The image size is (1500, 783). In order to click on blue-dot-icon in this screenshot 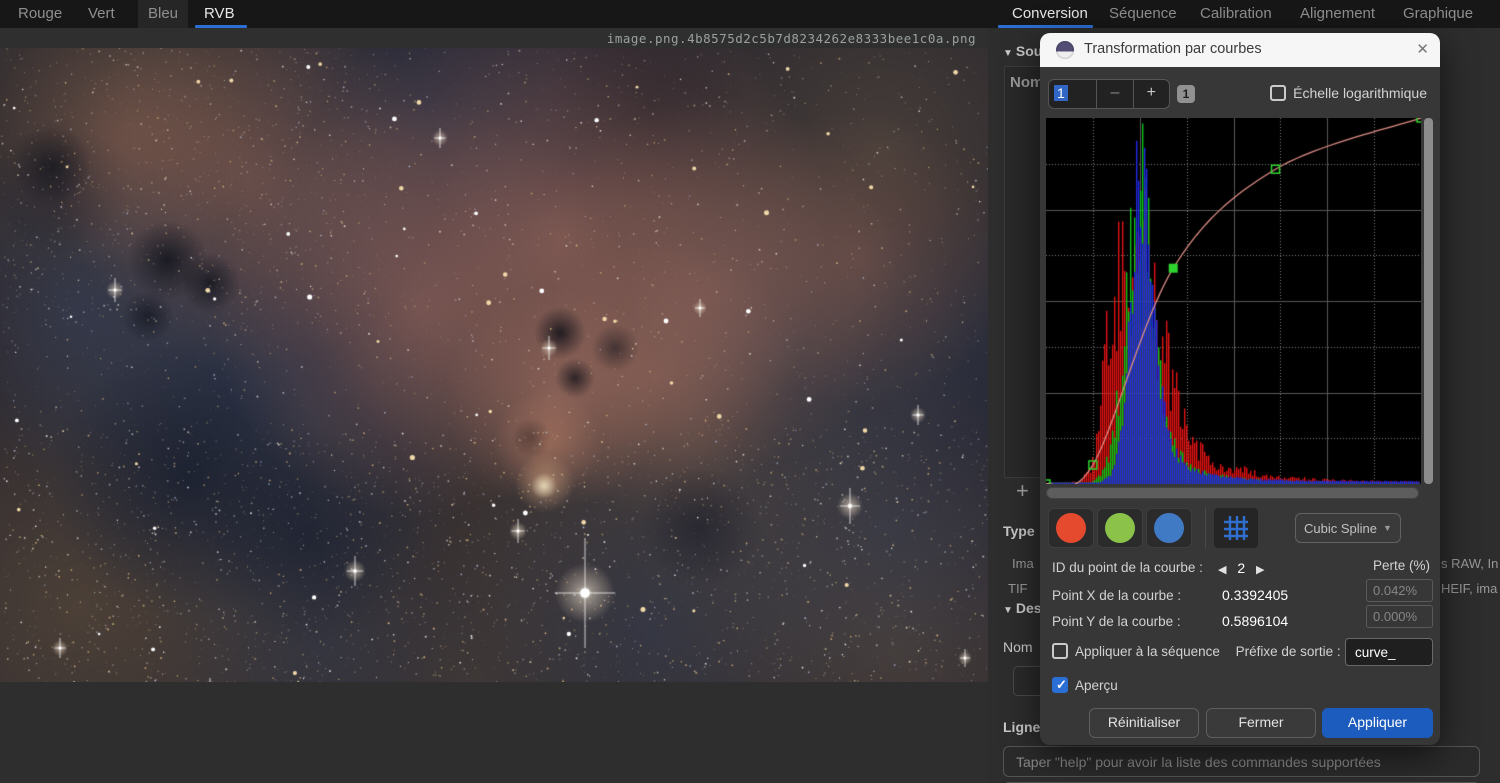, I will do `click(1169, 528)`.